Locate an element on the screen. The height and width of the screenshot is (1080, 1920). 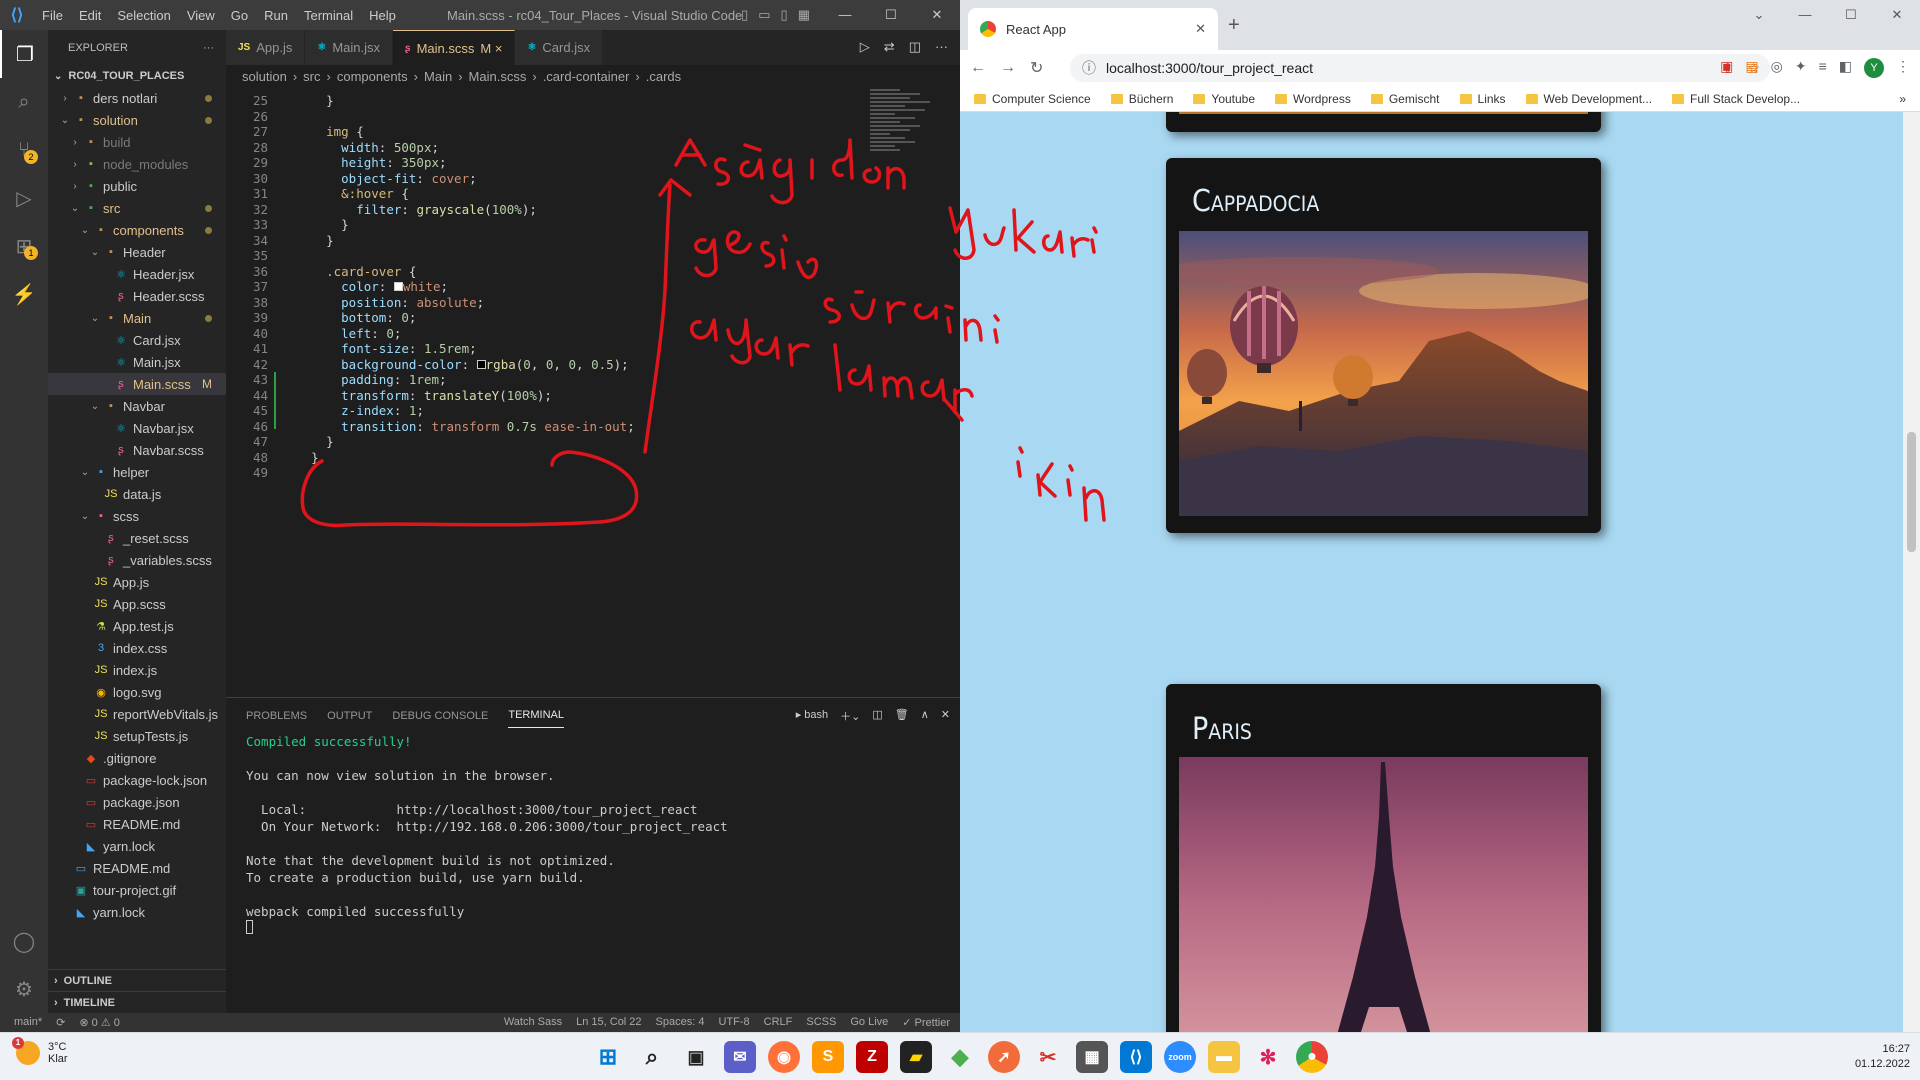
tree-item: JS reportWebVitals.js is located at coordinates (137, 714).